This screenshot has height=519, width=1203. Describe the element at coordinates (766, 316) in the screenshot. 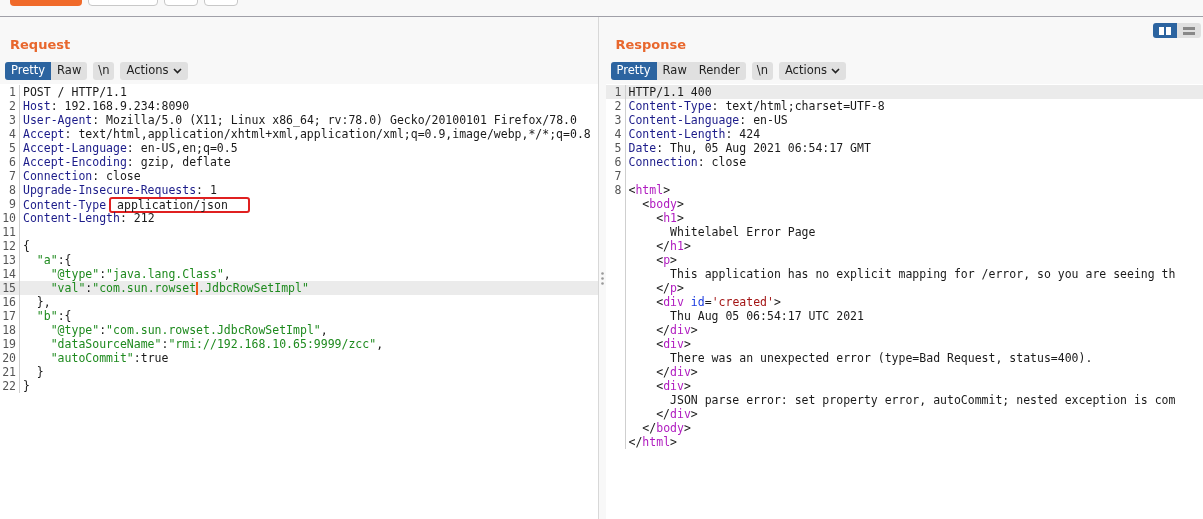

I see `code-line: Thu Aug 05 06:54:17 UTC 2021` at that location.